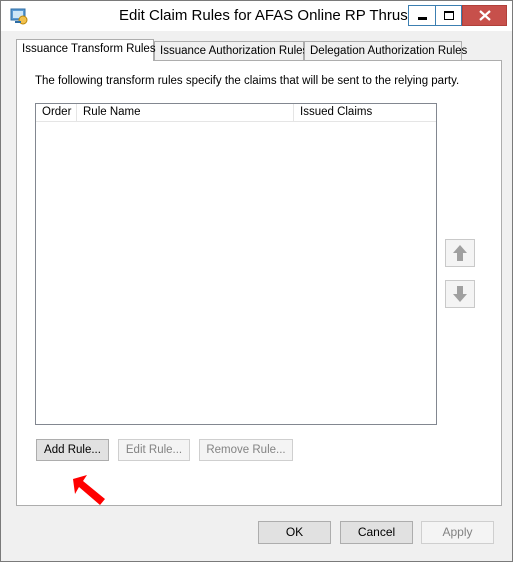 The width and height of the screenshot is (514, 564). I want to click on close-button, so click(484, 15).